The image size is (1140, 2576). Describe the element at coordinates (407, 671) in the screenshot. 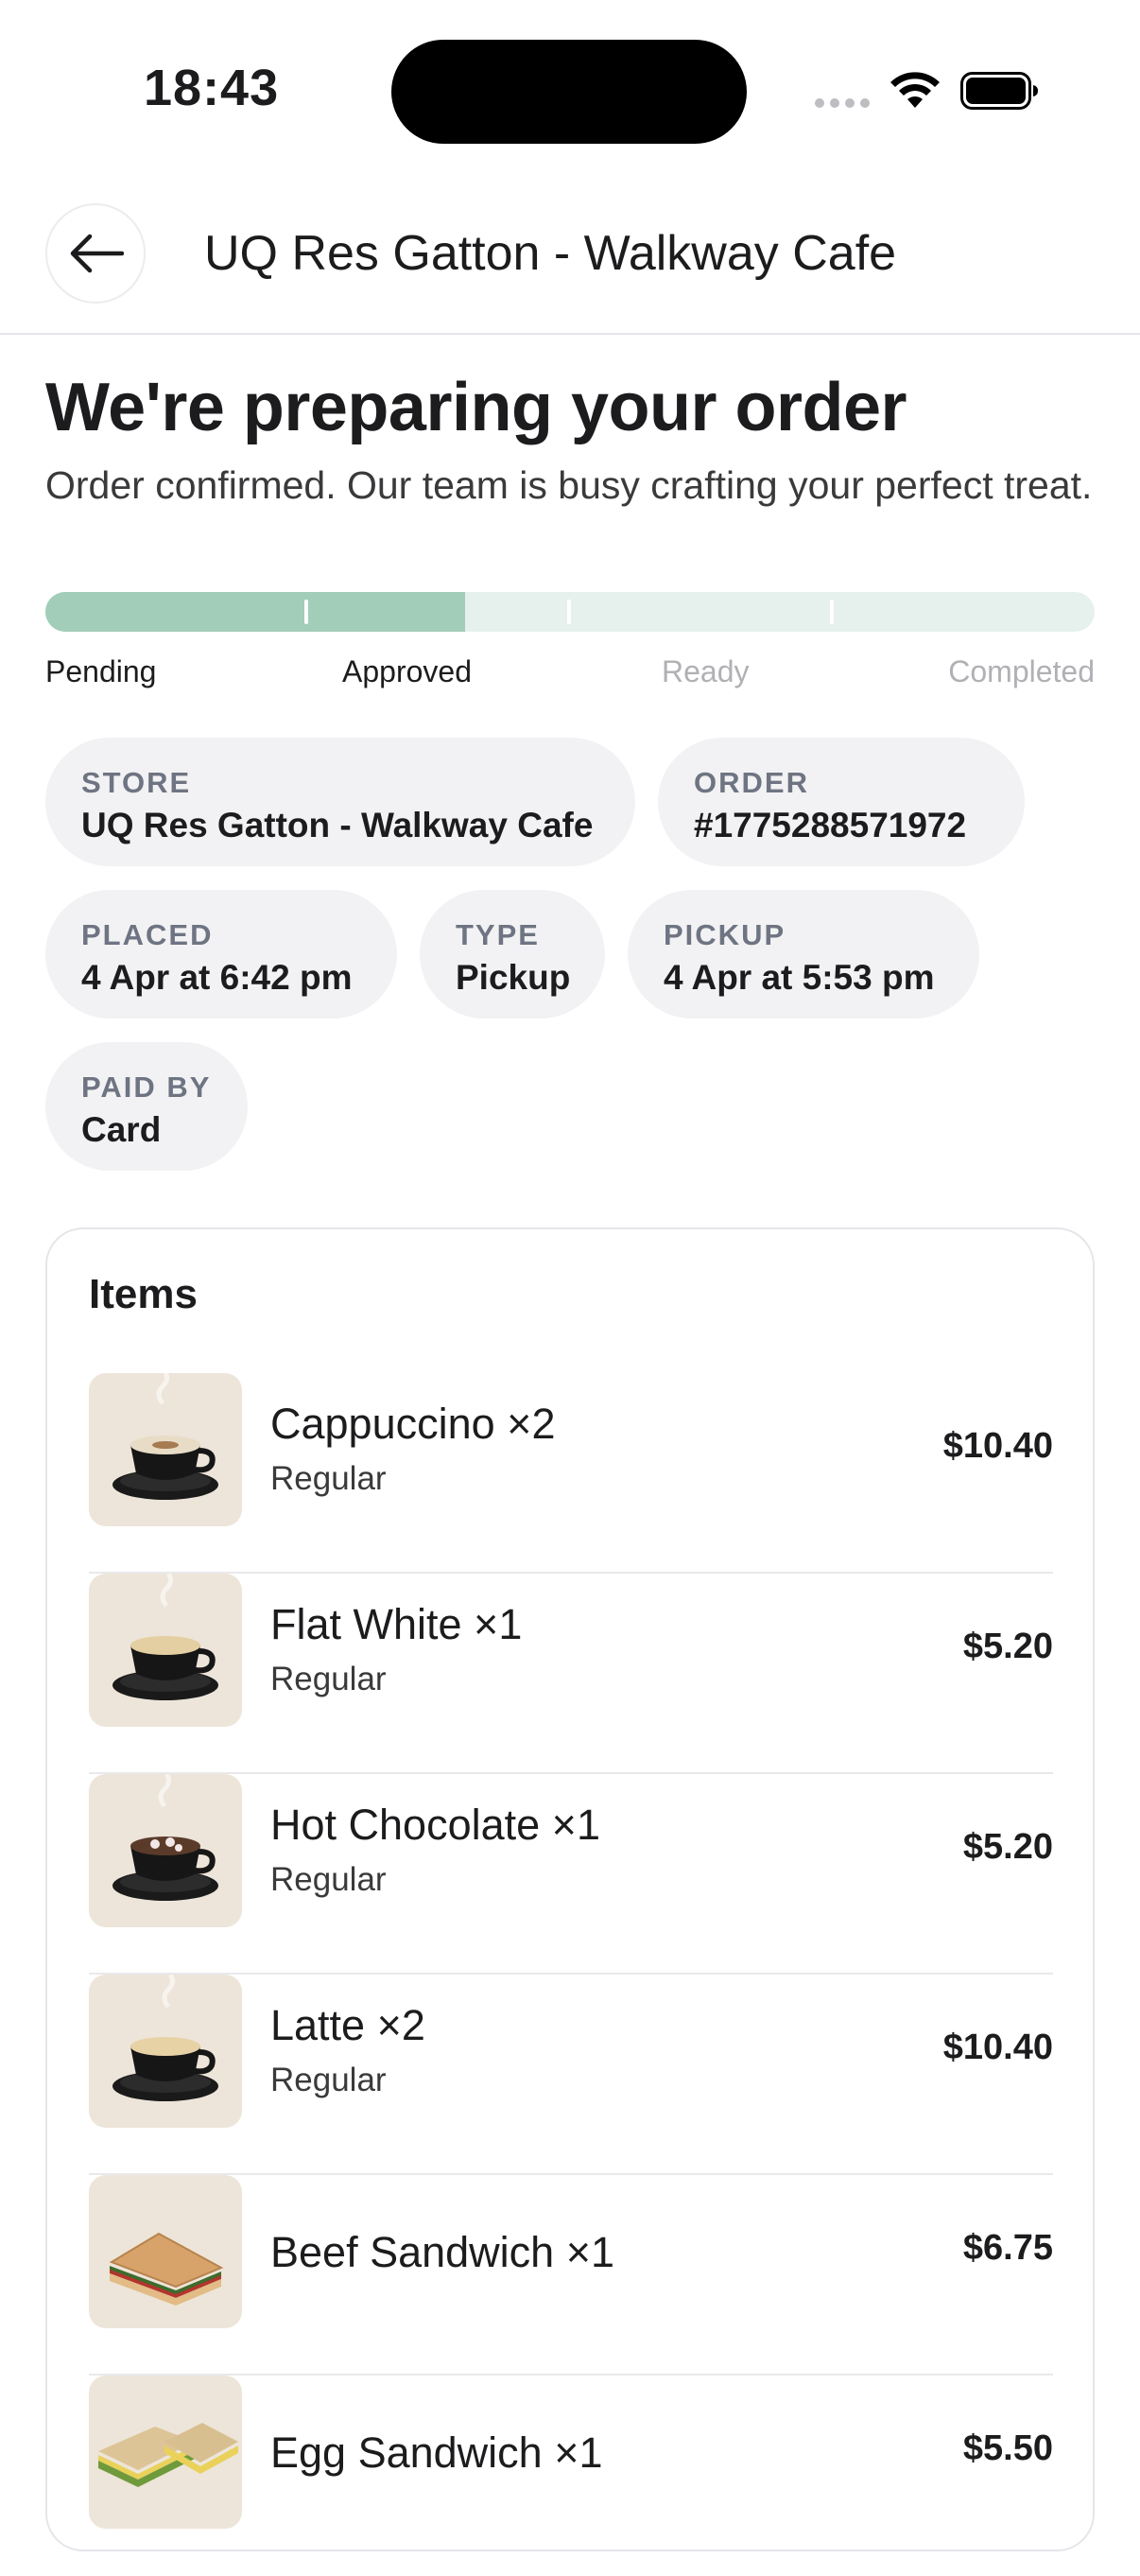

I see `step-approved: Approved` at that location.